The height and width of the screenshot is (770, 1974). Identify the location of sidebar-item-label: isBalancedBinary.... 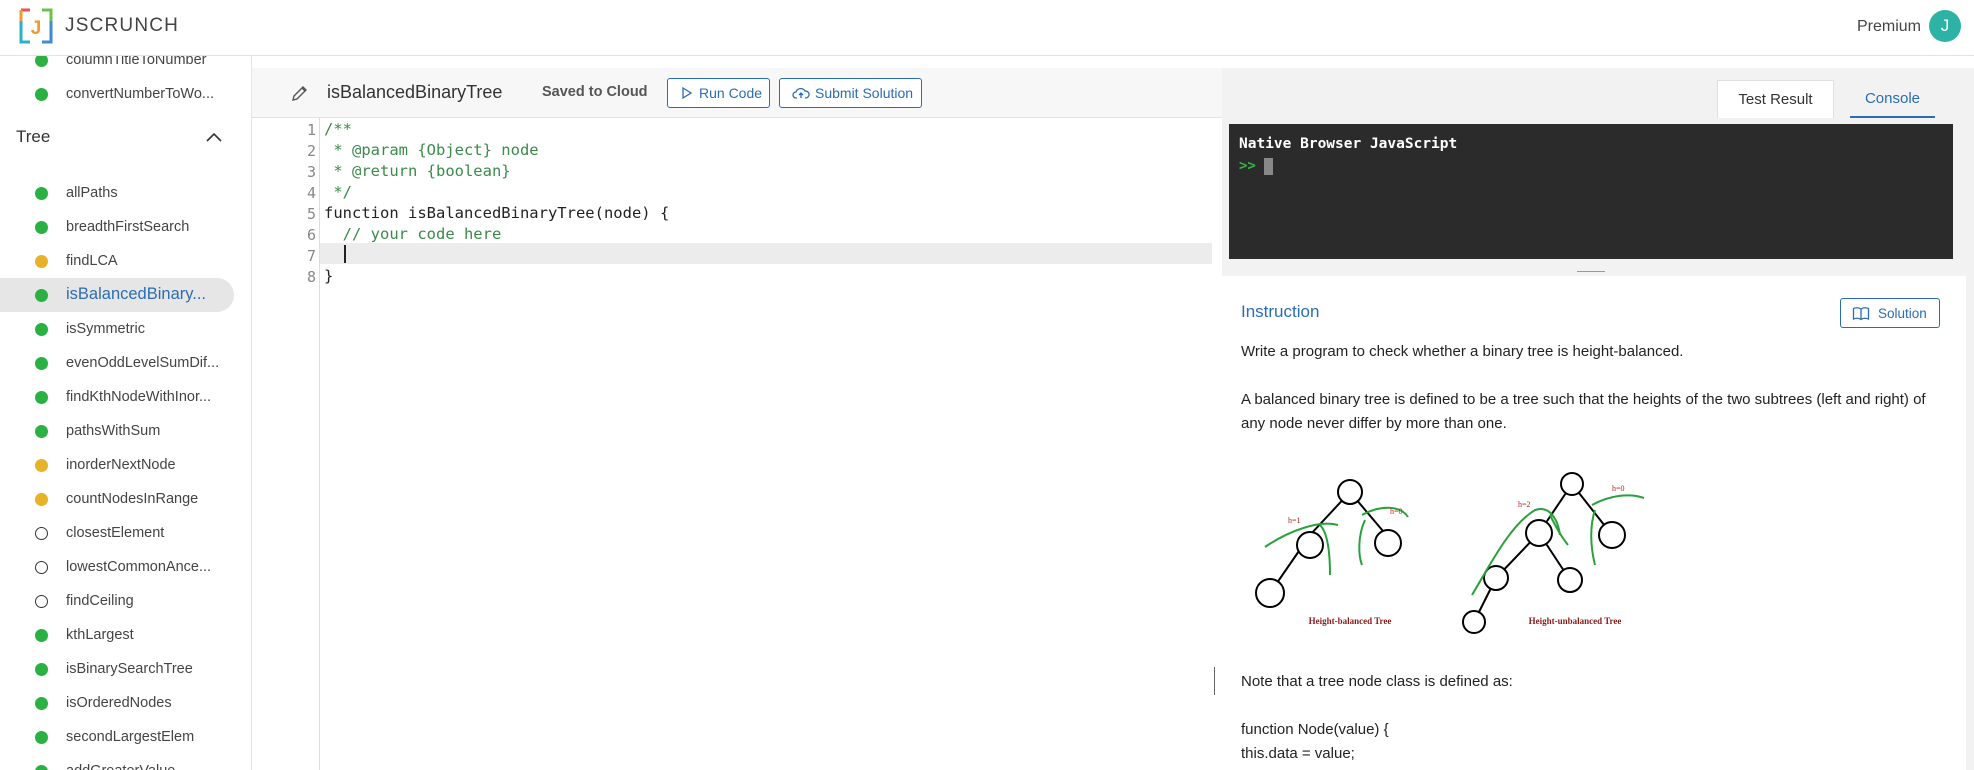
(136, 294).